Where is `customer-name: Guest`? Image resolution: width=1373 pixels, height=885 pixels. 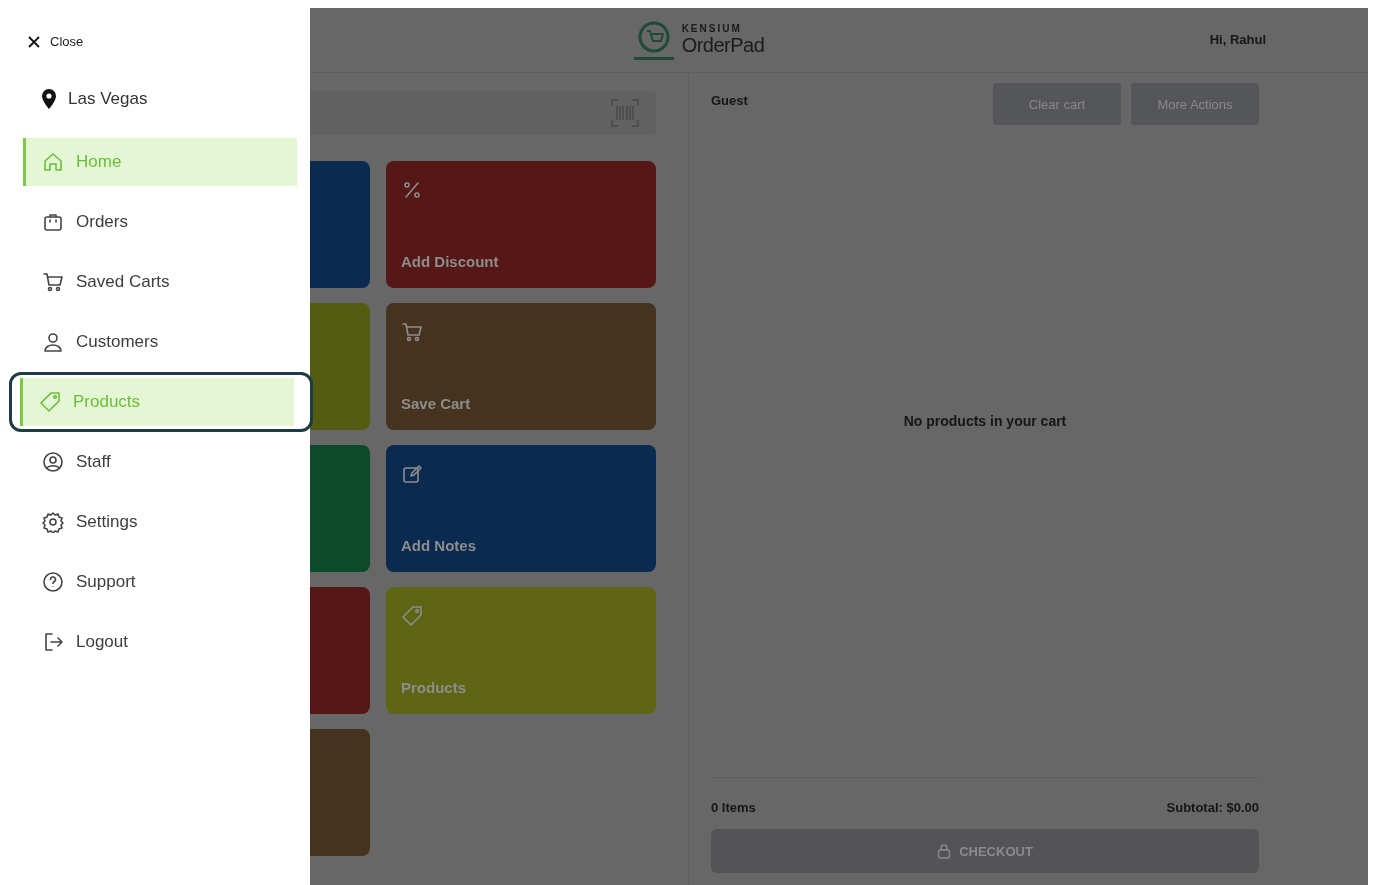
customer-name: Guest is located at coordinates (729, 100).